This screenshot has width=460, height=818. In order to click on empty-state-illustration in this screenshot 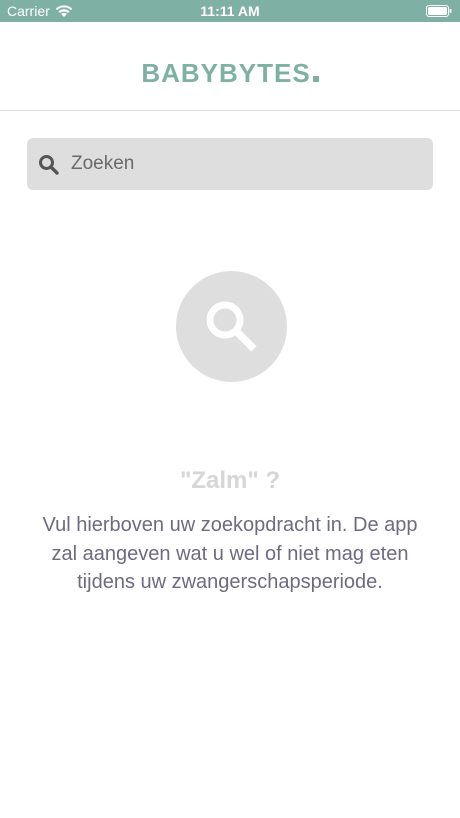, I will do `click(231, 326)`.